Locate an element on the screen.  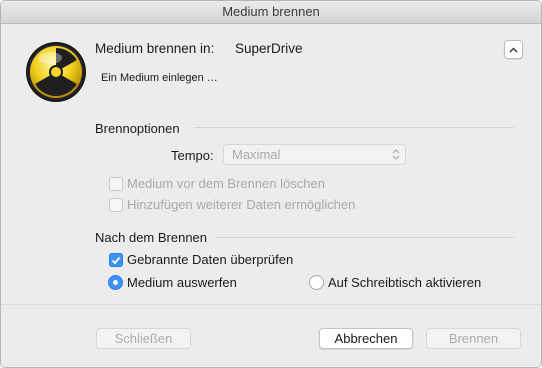
eject-label: Medium auswerfen is located at coordinates (182, 282).